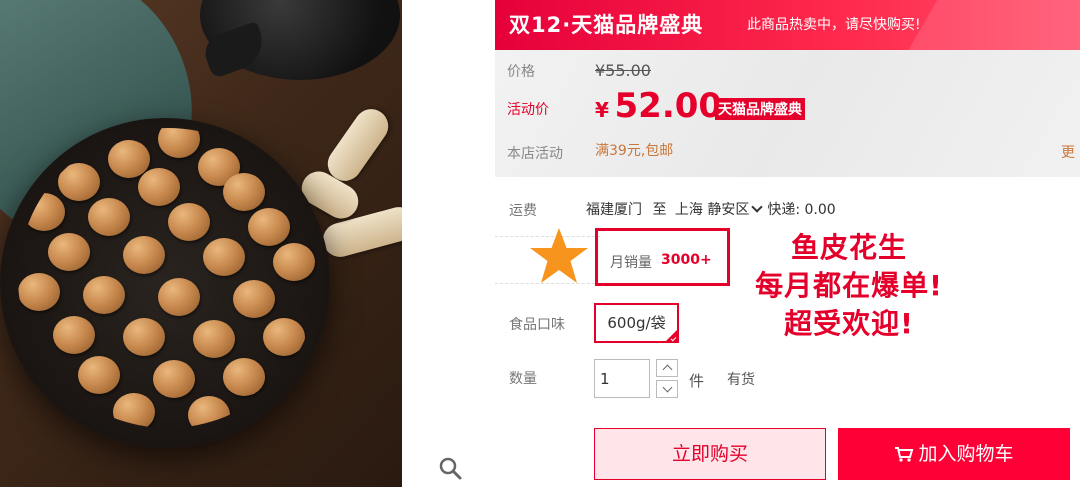 This screenshot has width=1080, height=487. What do you see at coordinates (602, 110) in the screenshot?
I see `currency-symbol: ¥` at bounding box center [602, 110].